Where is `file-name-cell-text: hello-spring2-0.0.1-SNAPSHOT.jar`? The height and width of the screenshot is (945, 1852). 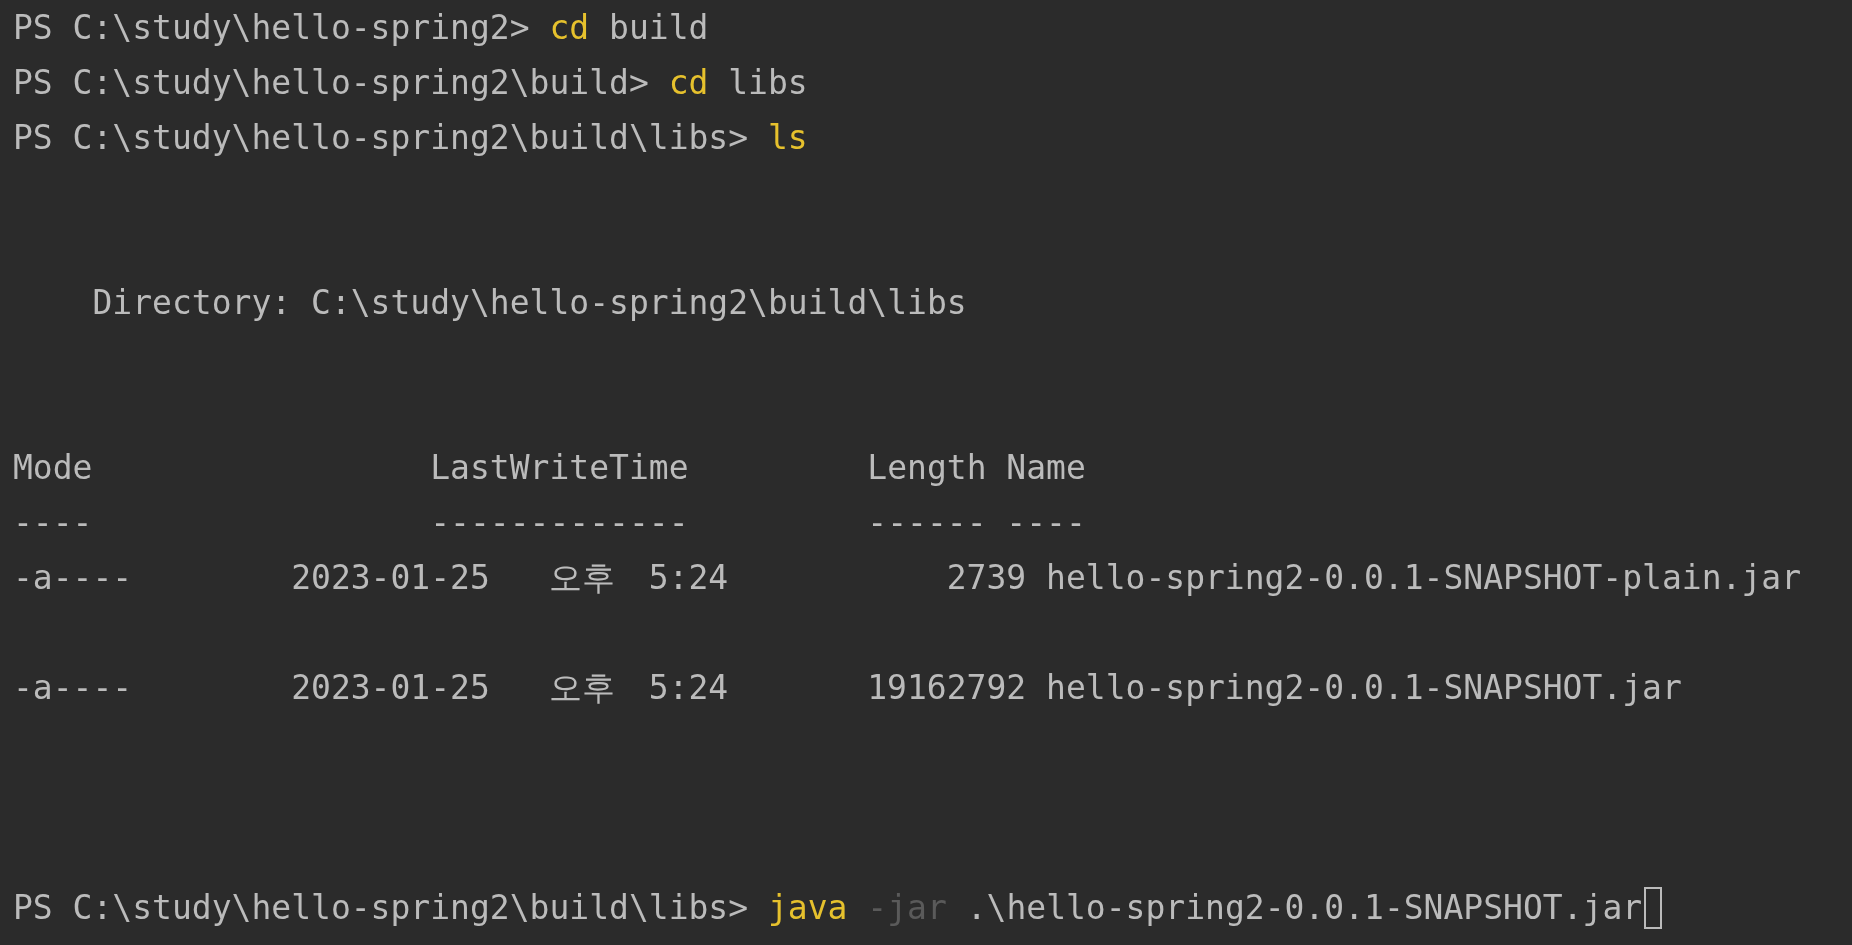
file-name-cell-text: hello-spring2-0.0.1-SNAPSHOT.jar is located at coordinates (1364, 688).